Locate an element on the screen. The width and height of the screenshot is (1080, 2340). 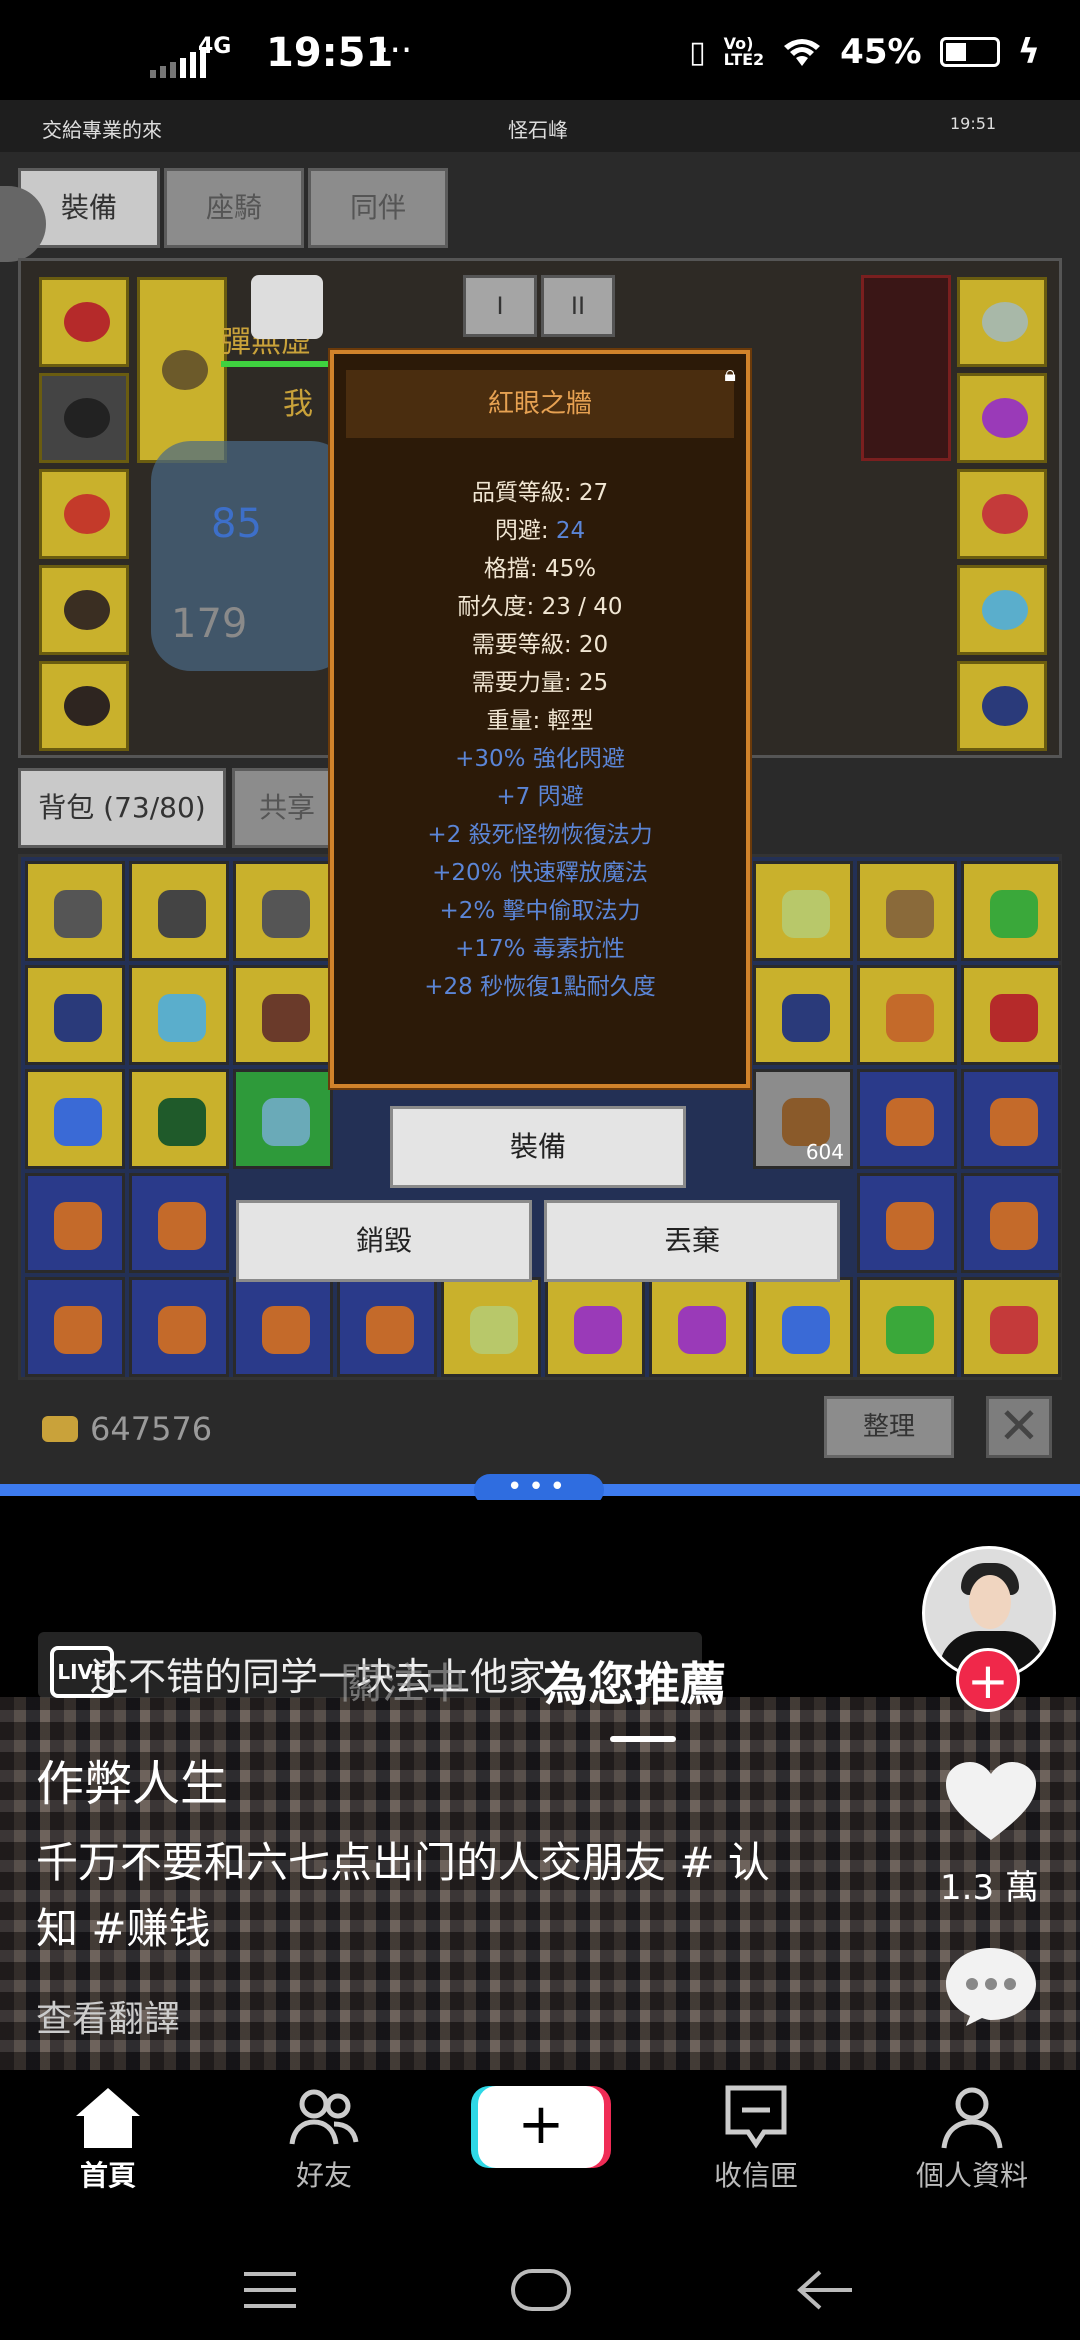
video-author: 作弊人生 is located at coordinates (132, 1779).